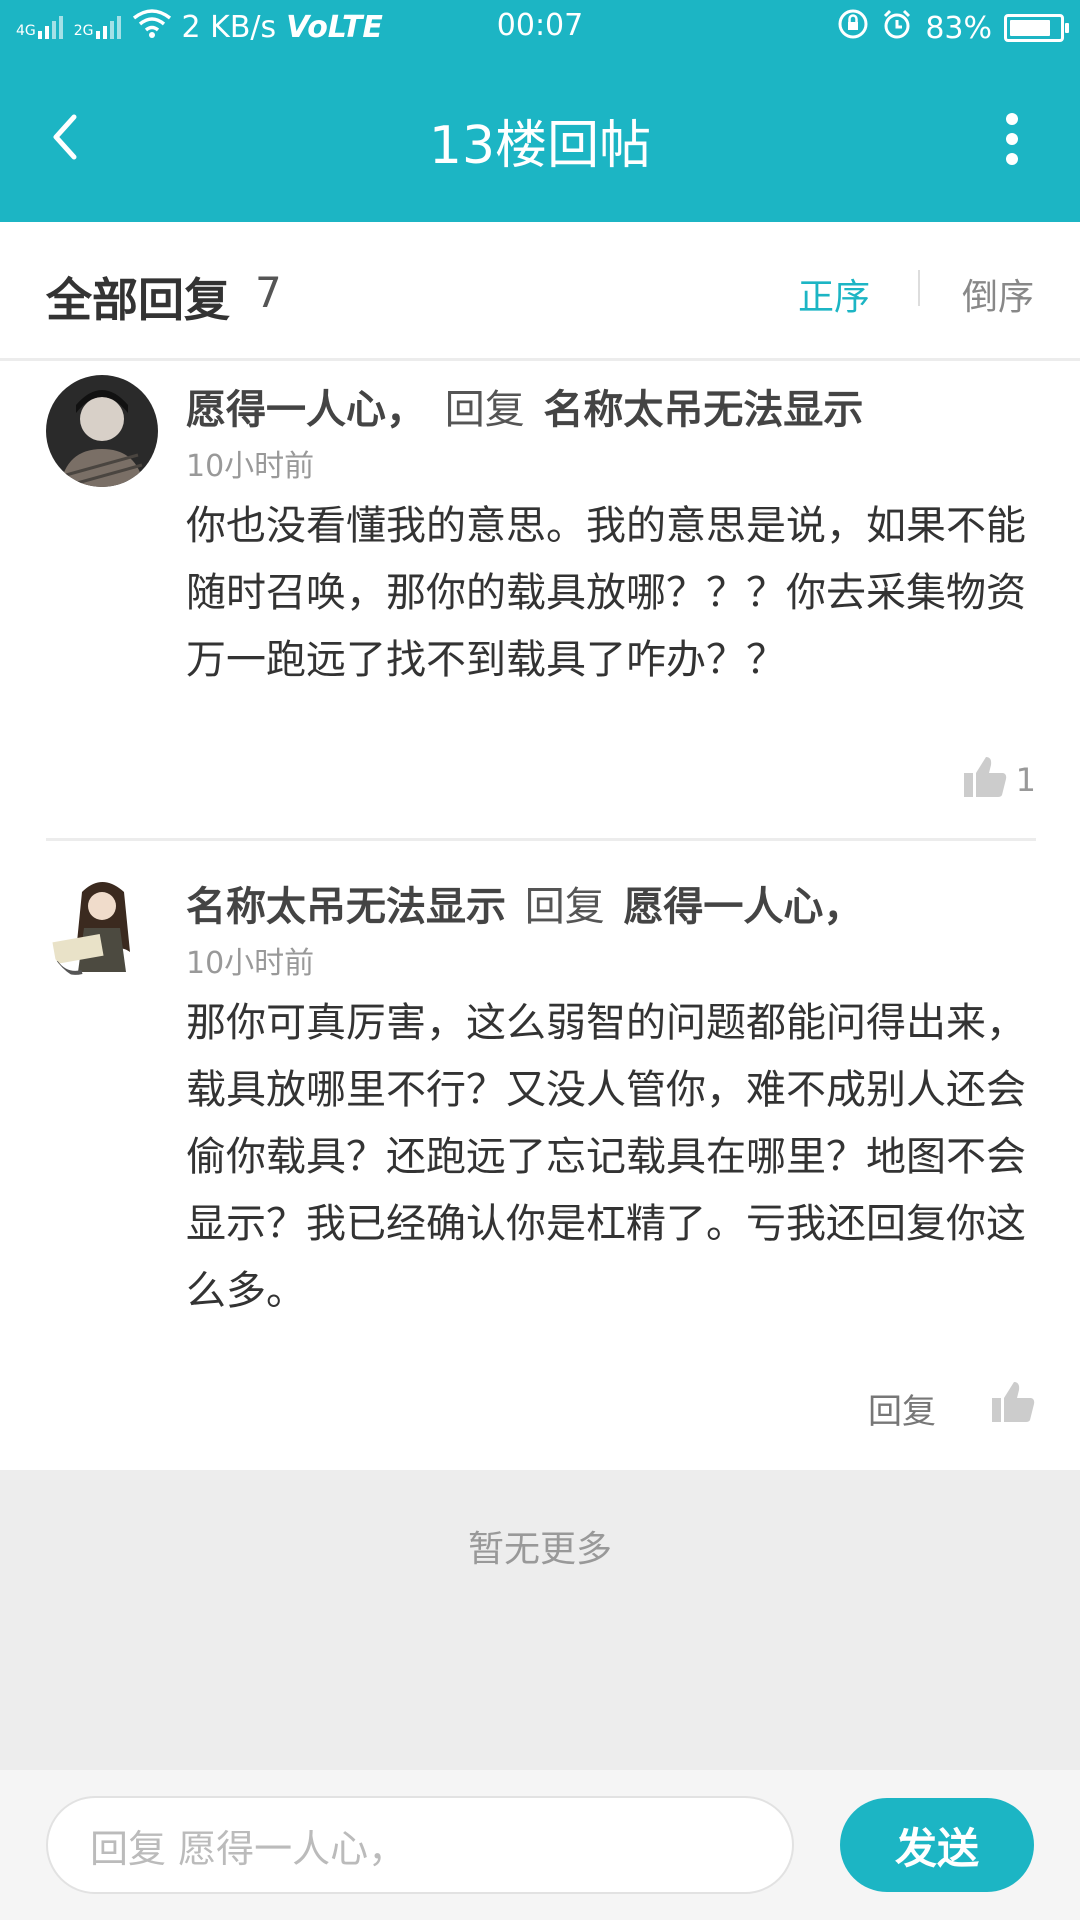  Describe the element at coordinates (540, 291) in the screenshot. I see `replies-header: 全部回复 7 正序 倒序` at that location.